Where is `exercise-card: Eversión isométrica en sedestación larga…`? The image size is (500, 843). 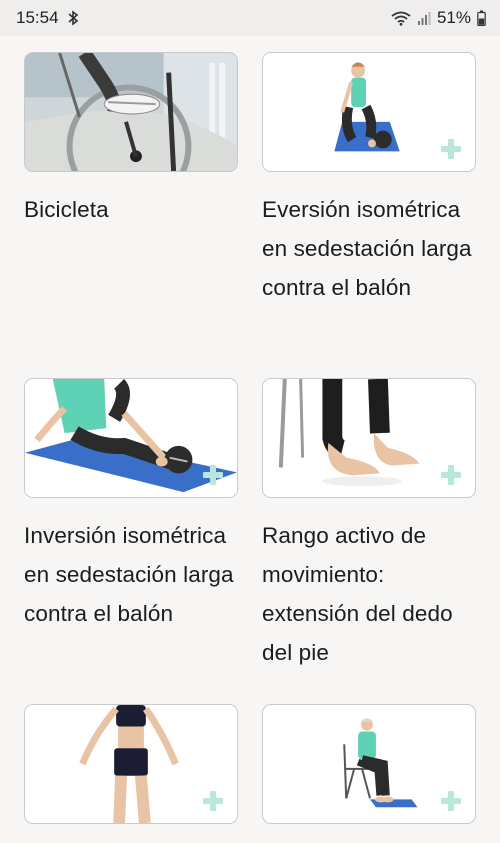
exercise-card: Eversión isométrica en sedestación larga… is located at coordinates (369, 179).